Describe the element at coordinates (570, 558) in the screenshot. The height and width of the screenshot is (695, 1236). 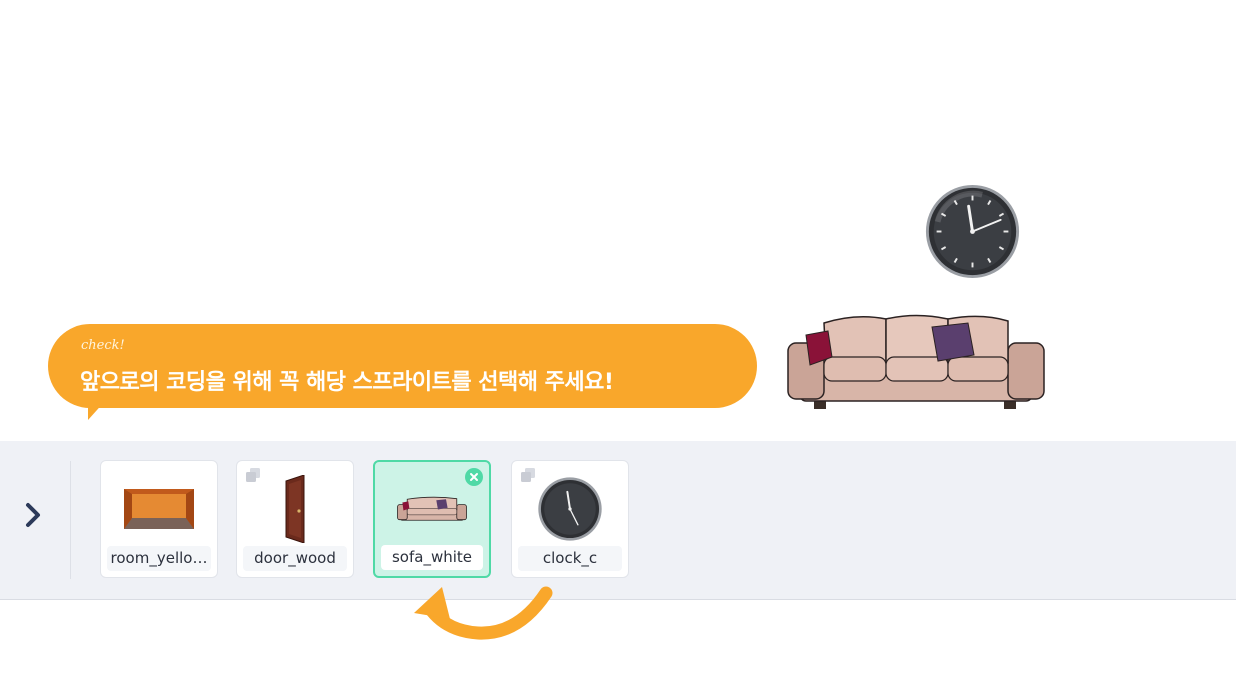
I see `sprite-name-label: clock_c` at that location.